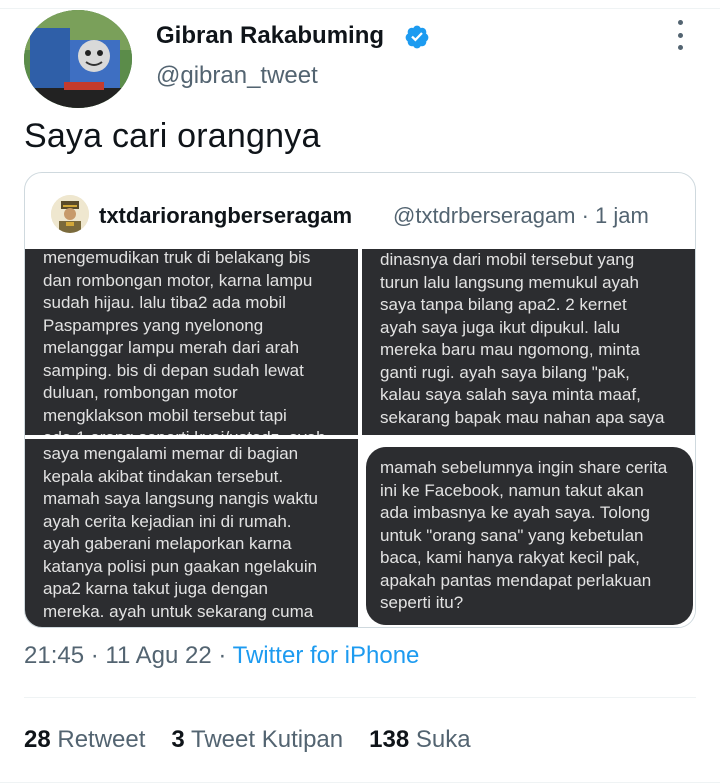 The image size is (720, 784). I want to click on more-dots-icon, so click(680, 35).